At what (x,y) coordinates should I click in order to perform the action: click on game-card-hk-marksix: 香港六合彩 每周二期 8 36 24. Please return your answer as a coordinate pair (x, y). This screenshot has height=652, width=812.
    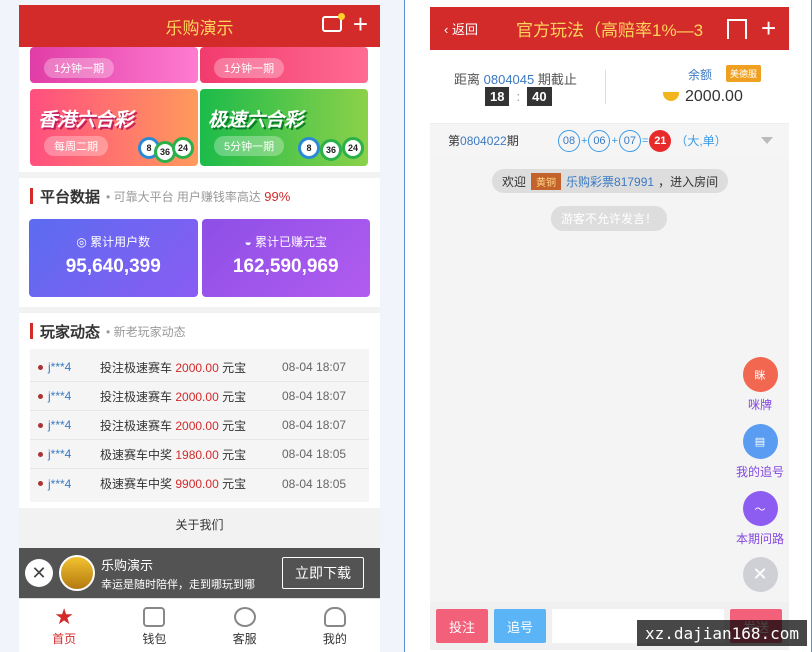
    Looking at the image, I should click on (114, 127).